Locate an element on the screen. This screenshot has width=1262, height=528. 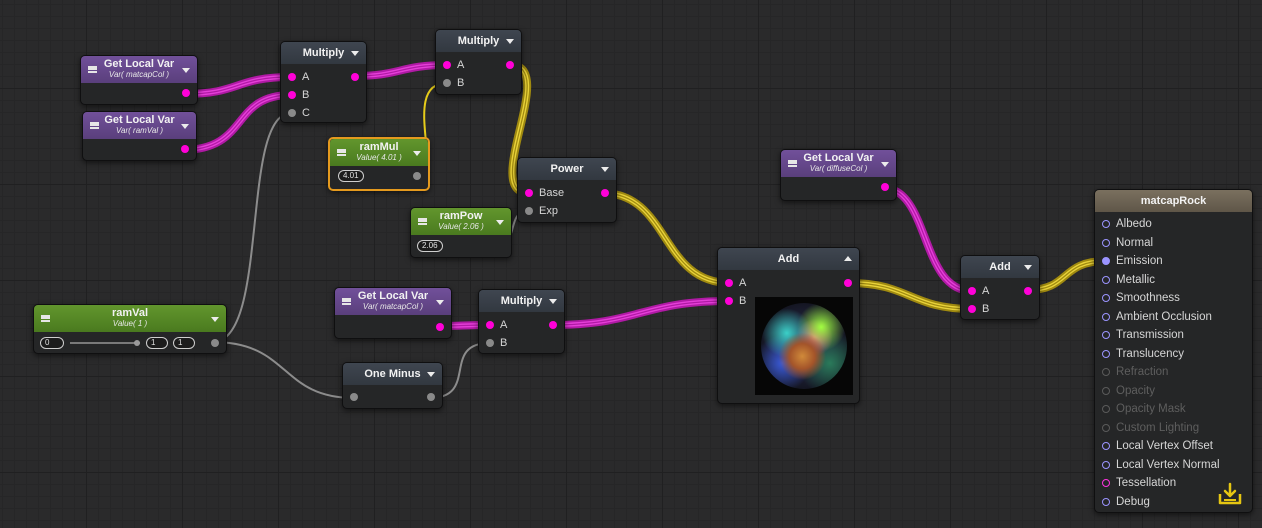
node-multiply-3: Multiply A B is located at coordinates (521, 321).